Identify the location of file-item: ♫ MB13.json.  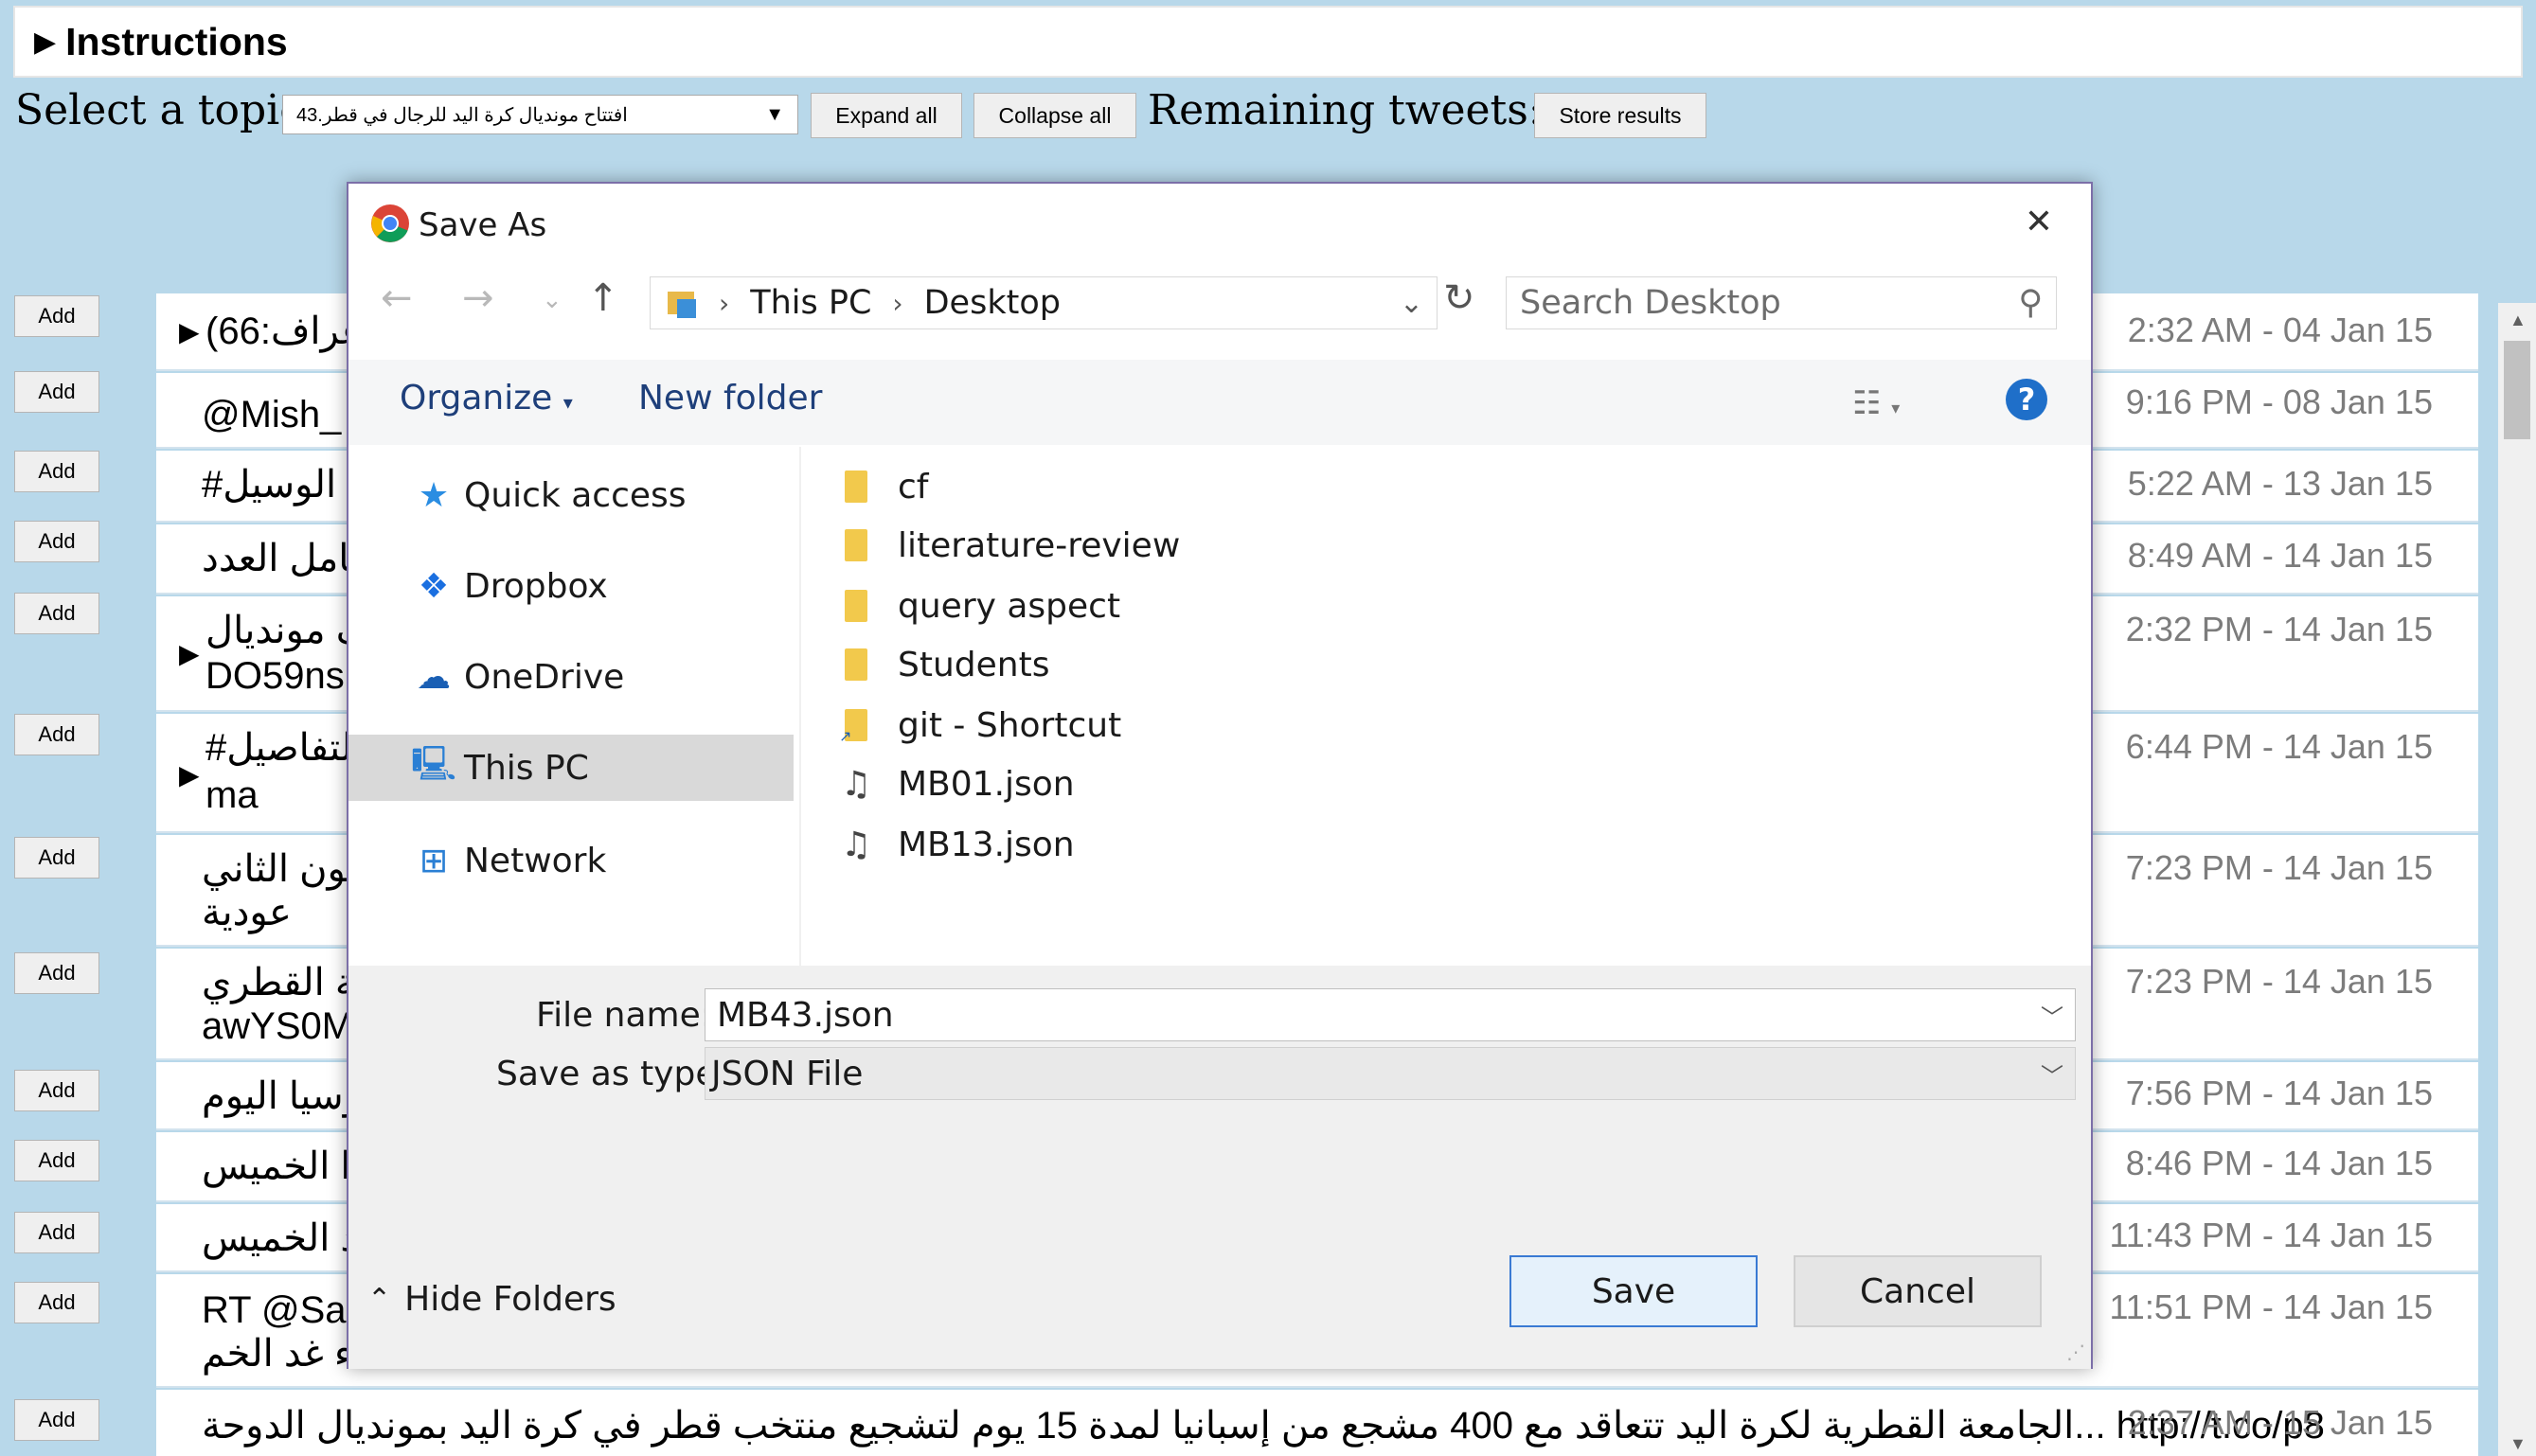
(957, 844).